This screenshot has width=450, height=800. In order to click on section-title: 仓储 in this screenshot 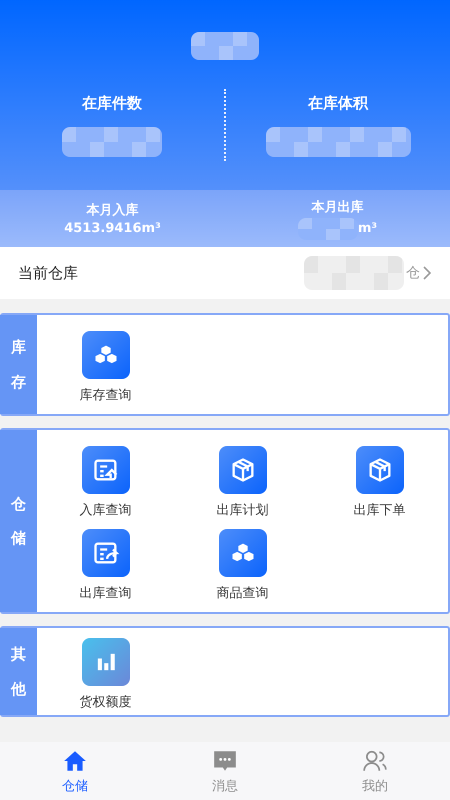, I will do `click(18, 521)`.